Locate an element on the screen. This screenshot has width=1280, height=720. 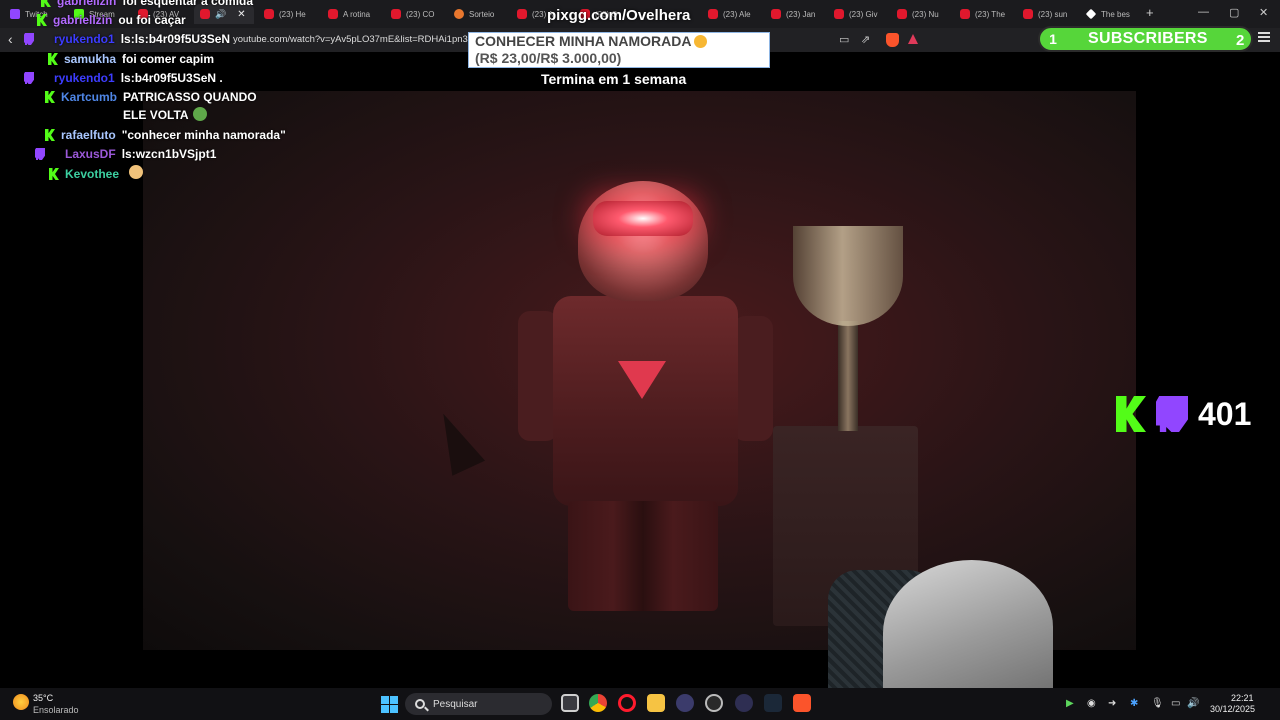
blanket is located at coordinates (968, 630).